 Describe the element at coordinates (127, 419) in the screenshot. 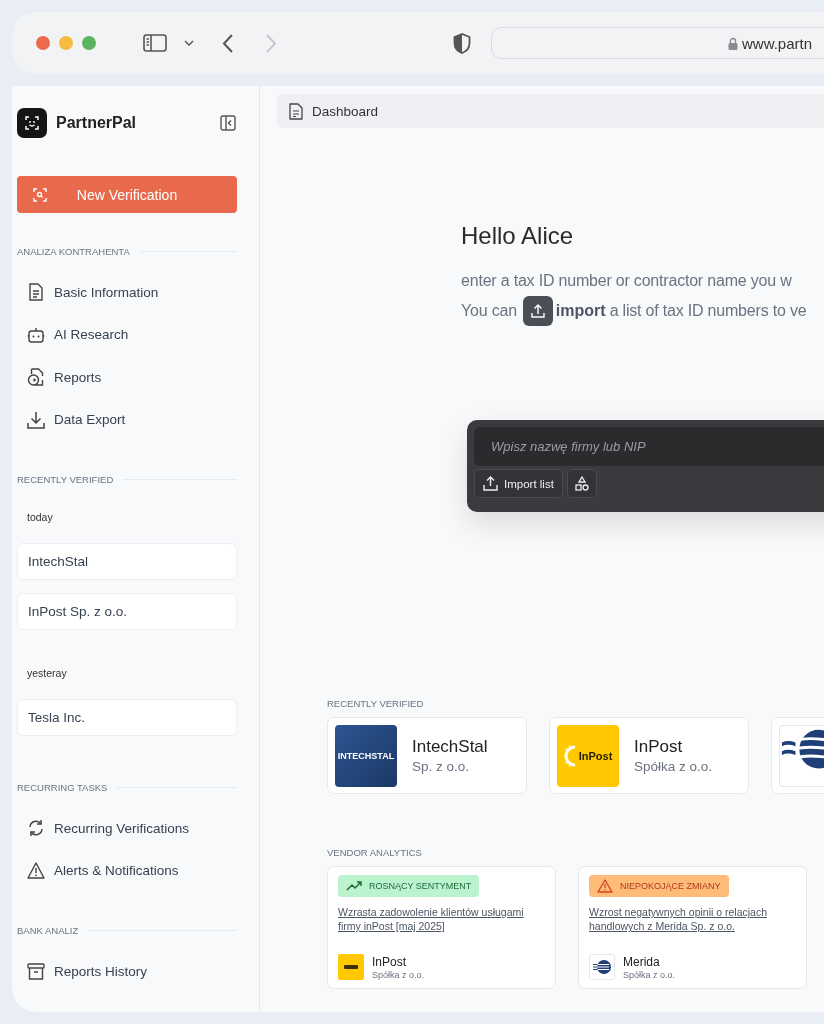

I see `nav-item: Data Export` at that location.